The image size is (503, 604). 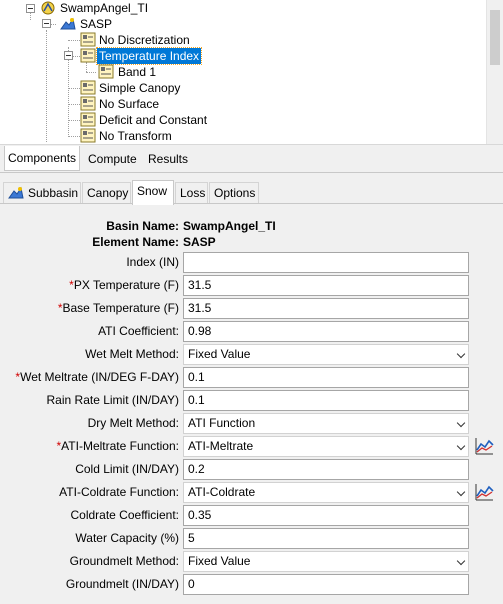 What do you see at coordinates (139, 88) in the screenshot?
I see `tree-node-simple-canopy: Simple Canopy` at bounding box center [139, 88].